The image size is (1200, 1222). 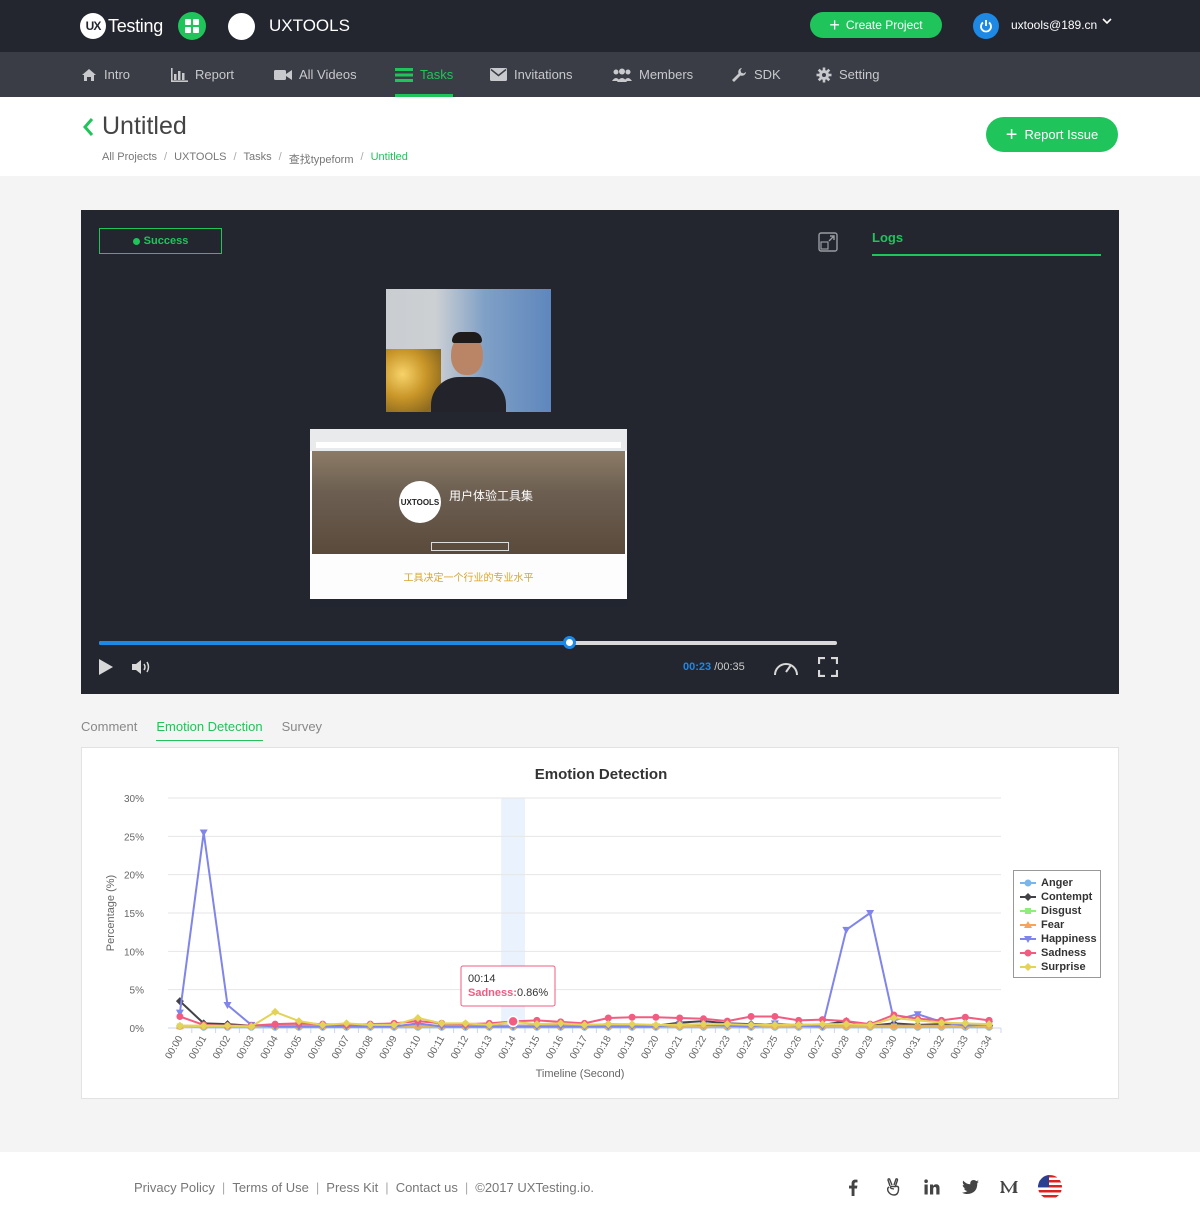 What do you see at coordinates (106, 669) in the screenshot?
I see `play-icon` at bounding box center [106, 669].